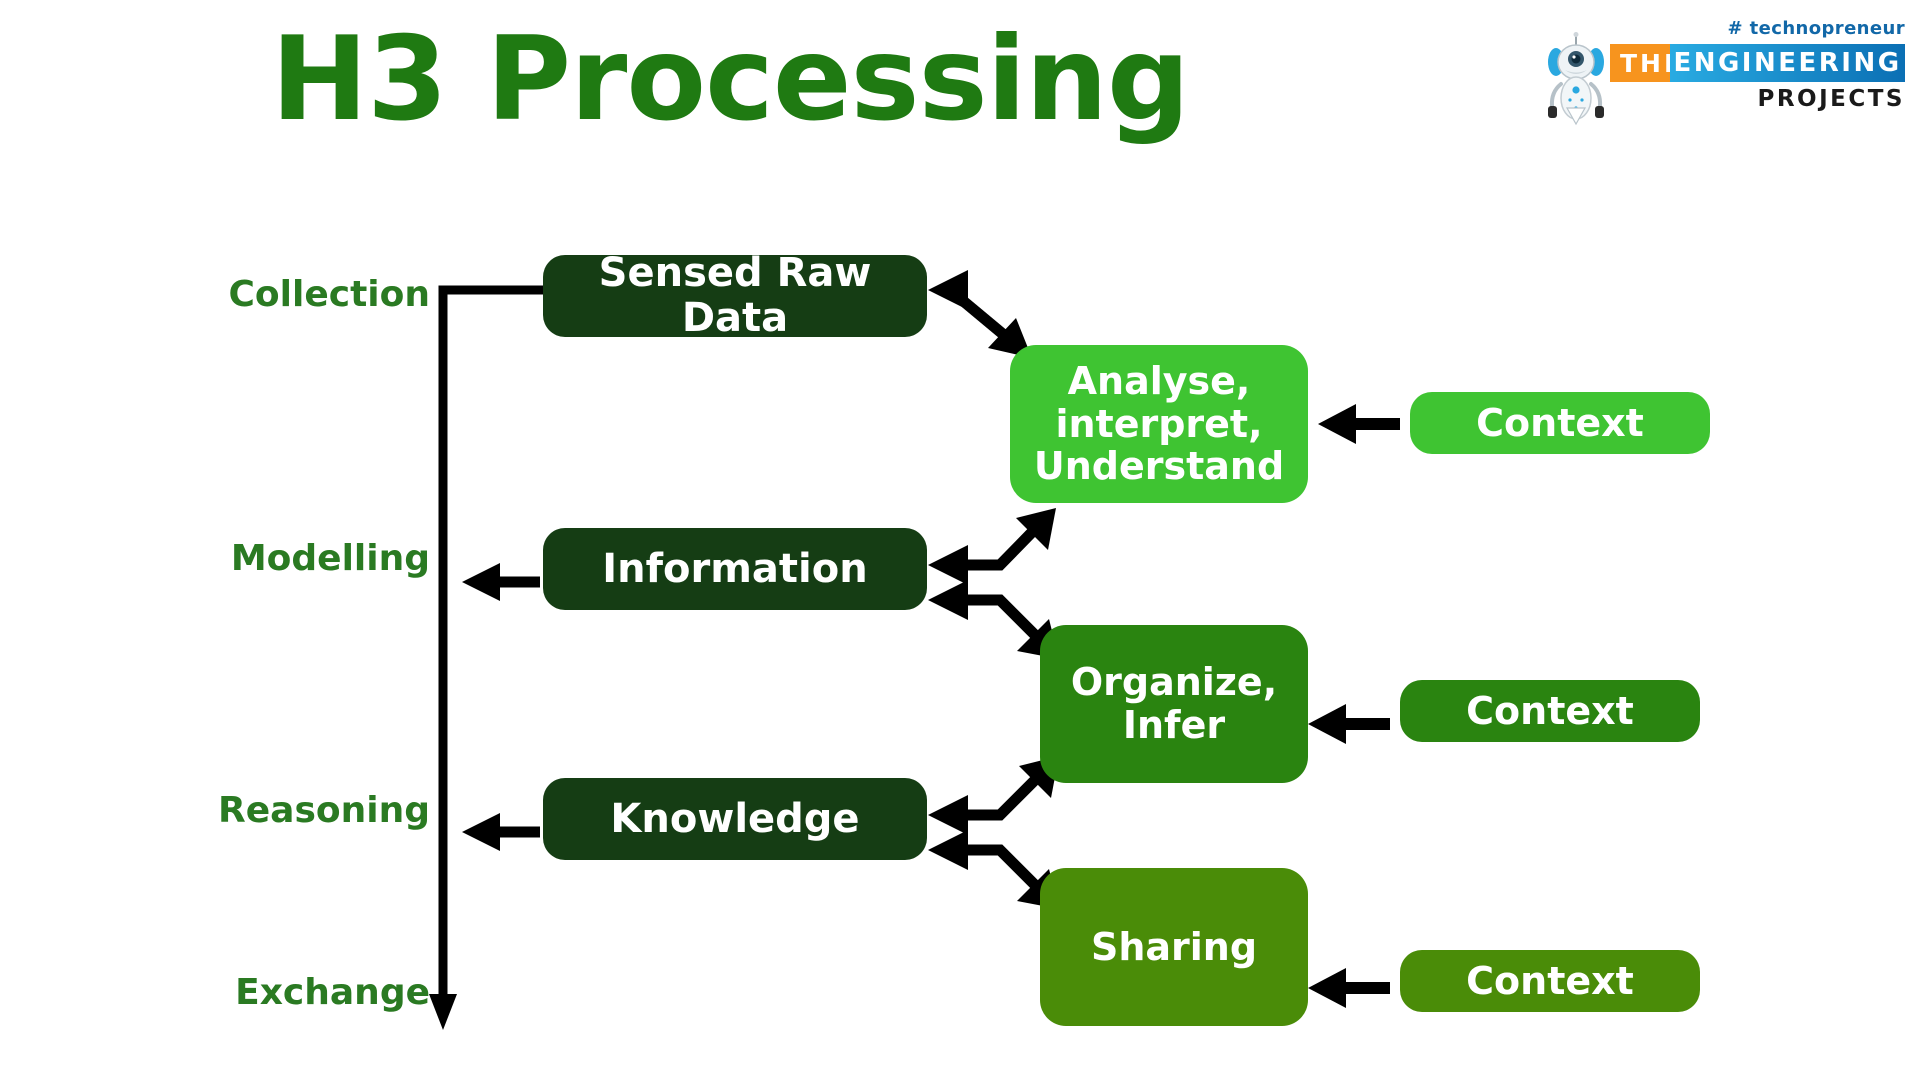 This screenshot has width=1920, height=1080. What do you see at coordinates (501, 582) in the screenshot?
I see `connector-information-modelling` at bounding box center [501, 582].